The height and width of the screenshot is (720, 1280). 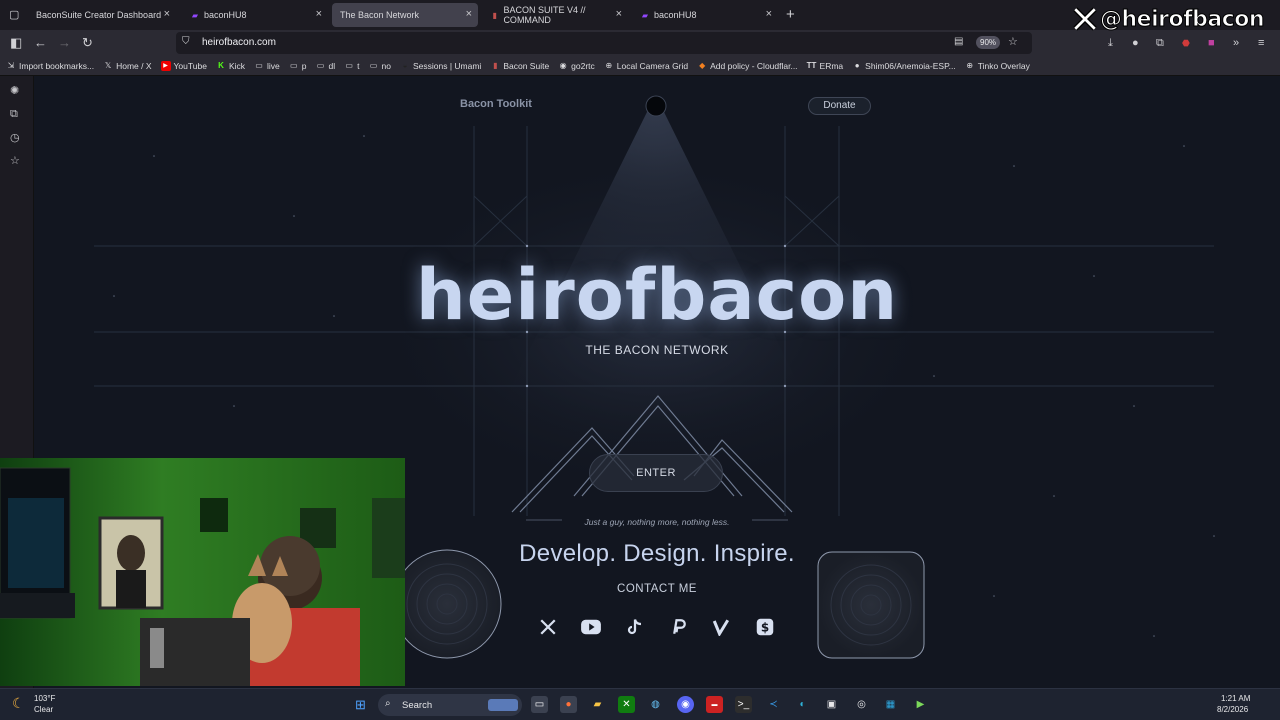 I want to click on bookmark-label: dl, so click(x=332, y=65).